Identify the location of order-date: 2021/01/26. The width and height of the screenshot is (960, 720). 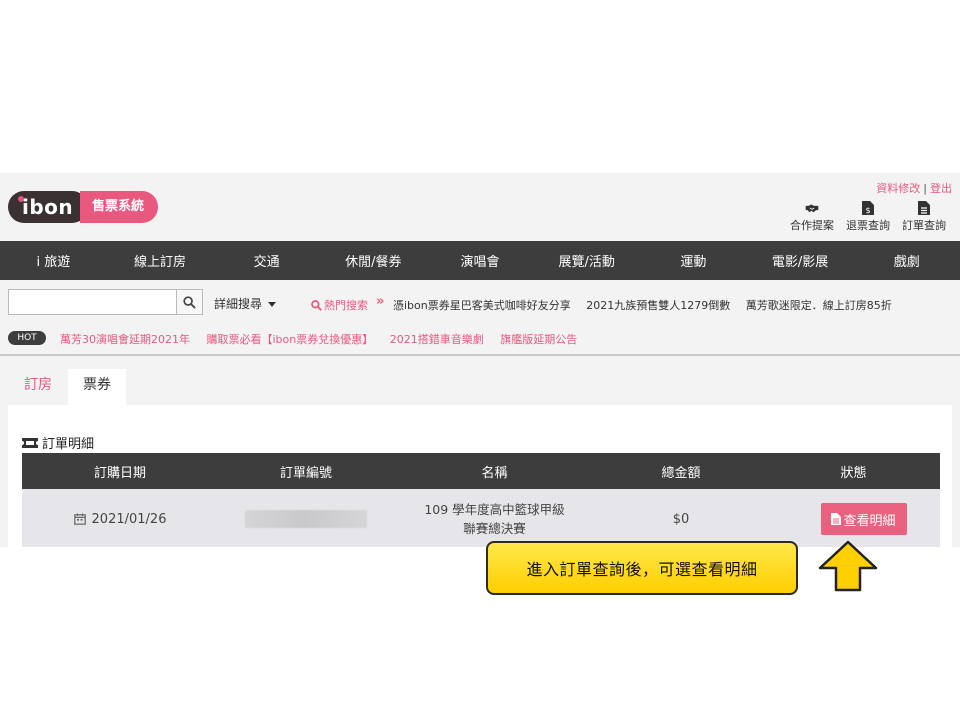
(129, 519).